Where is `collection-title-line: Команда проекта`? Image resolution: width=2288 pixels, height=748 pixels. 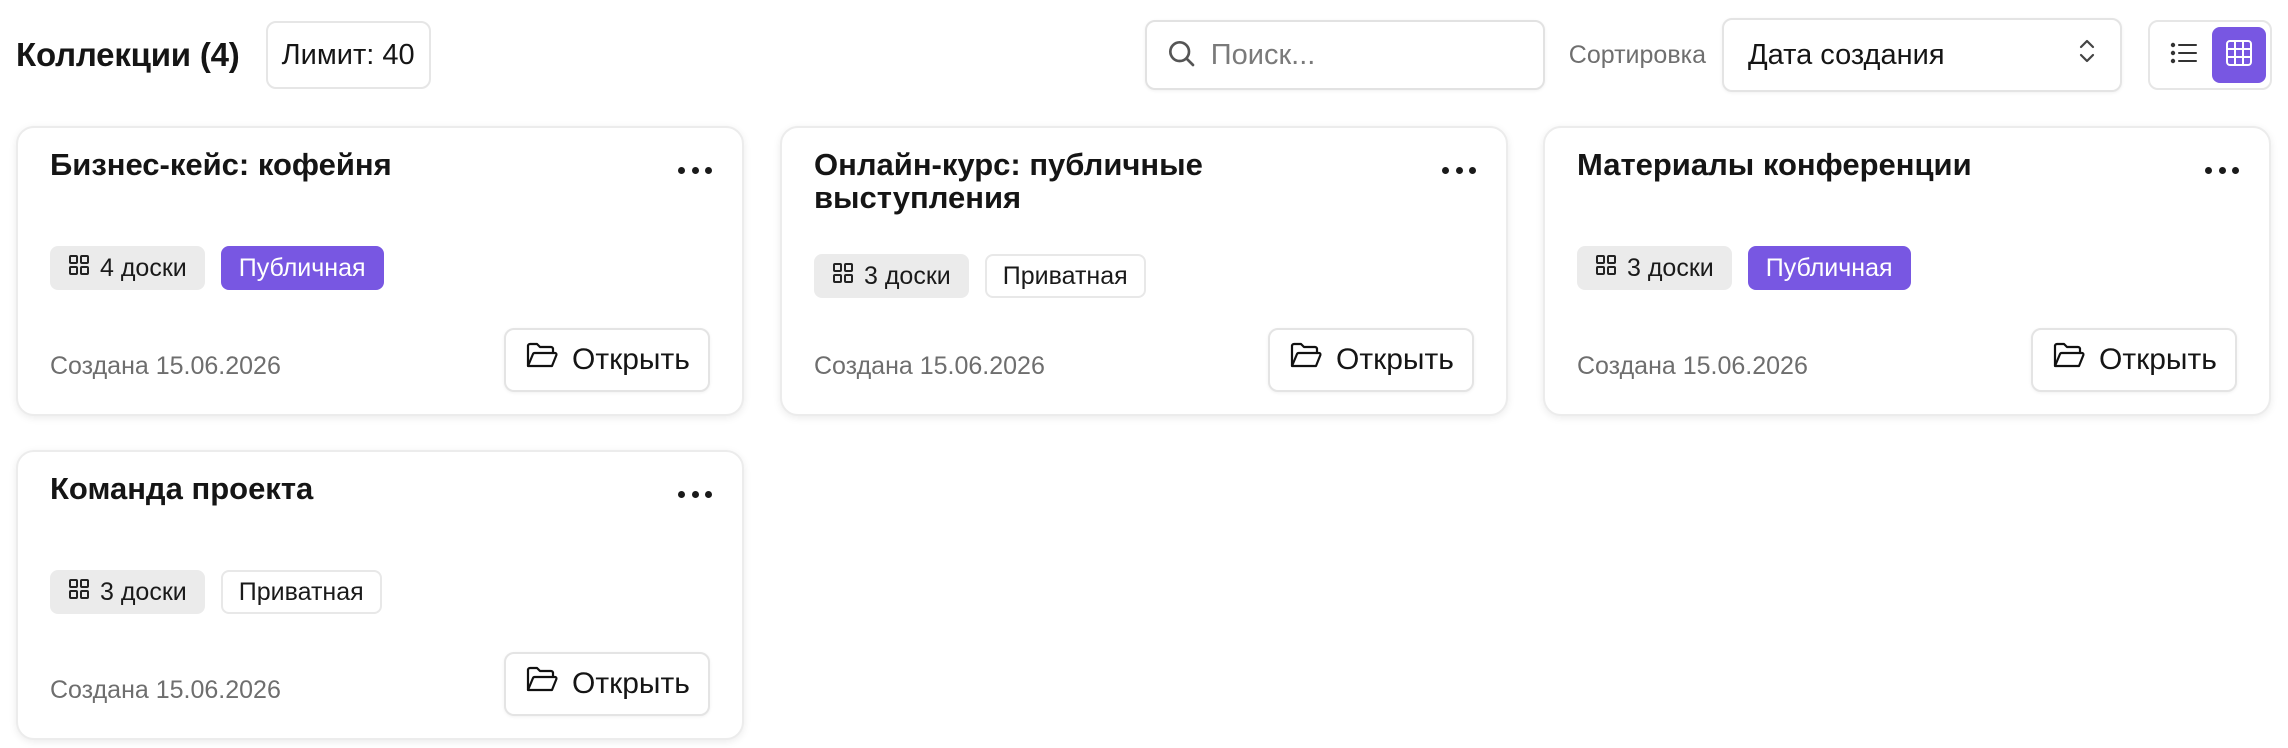 collection-title-line: Команда проекта is located at coordinates (182, 488).